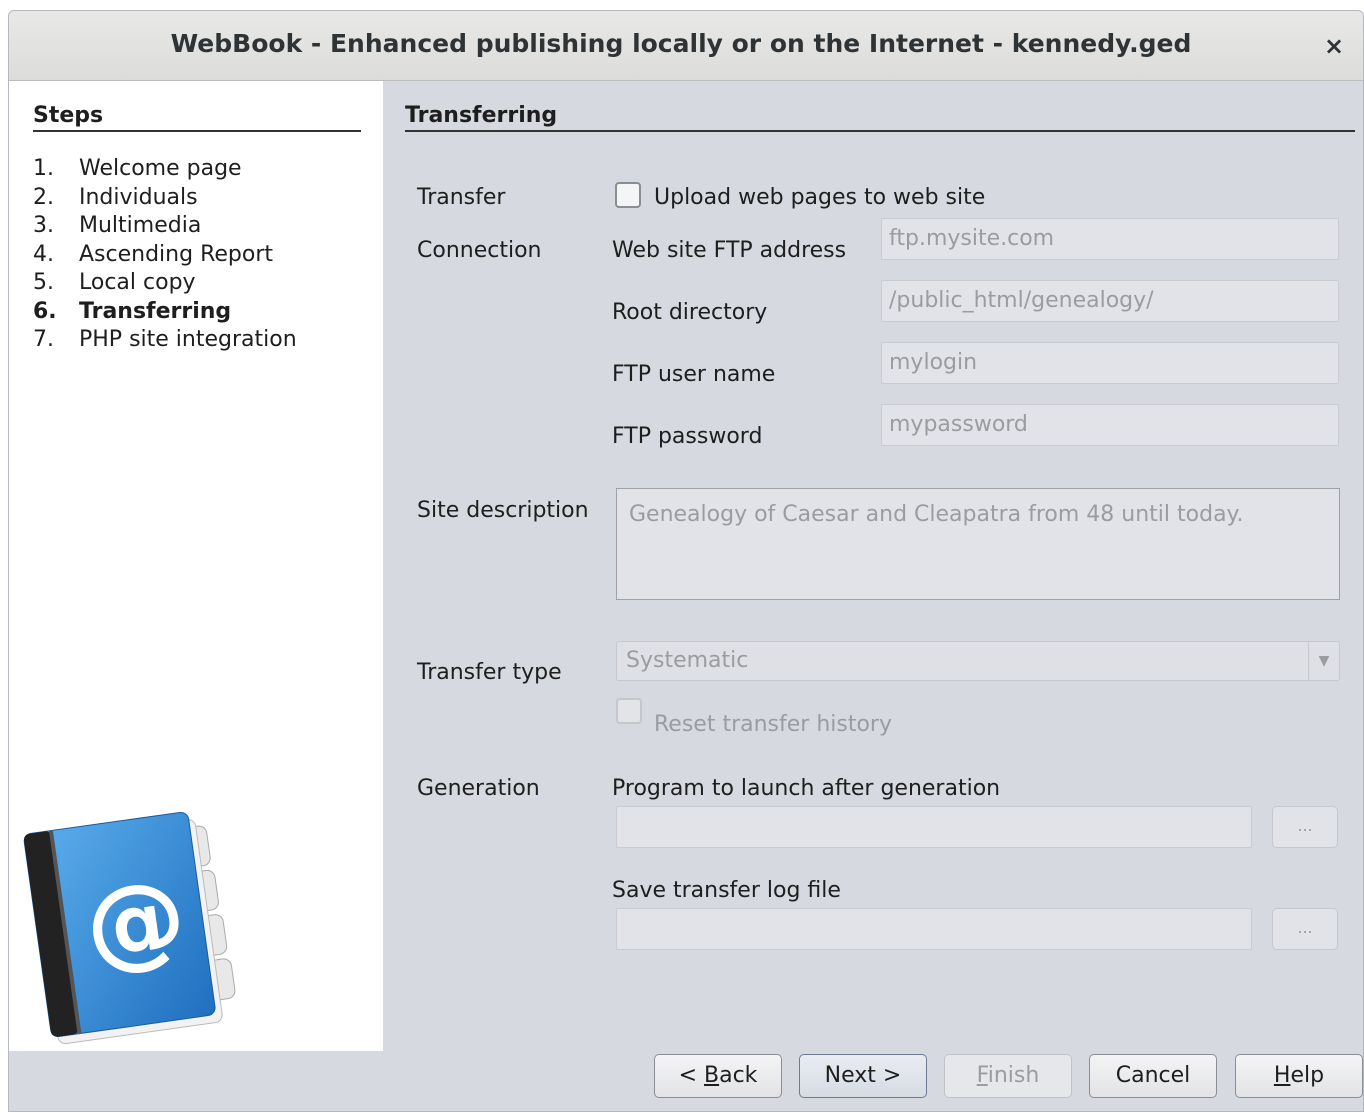  I want to click on finish-mnemonic: F, so click(982, 1075).